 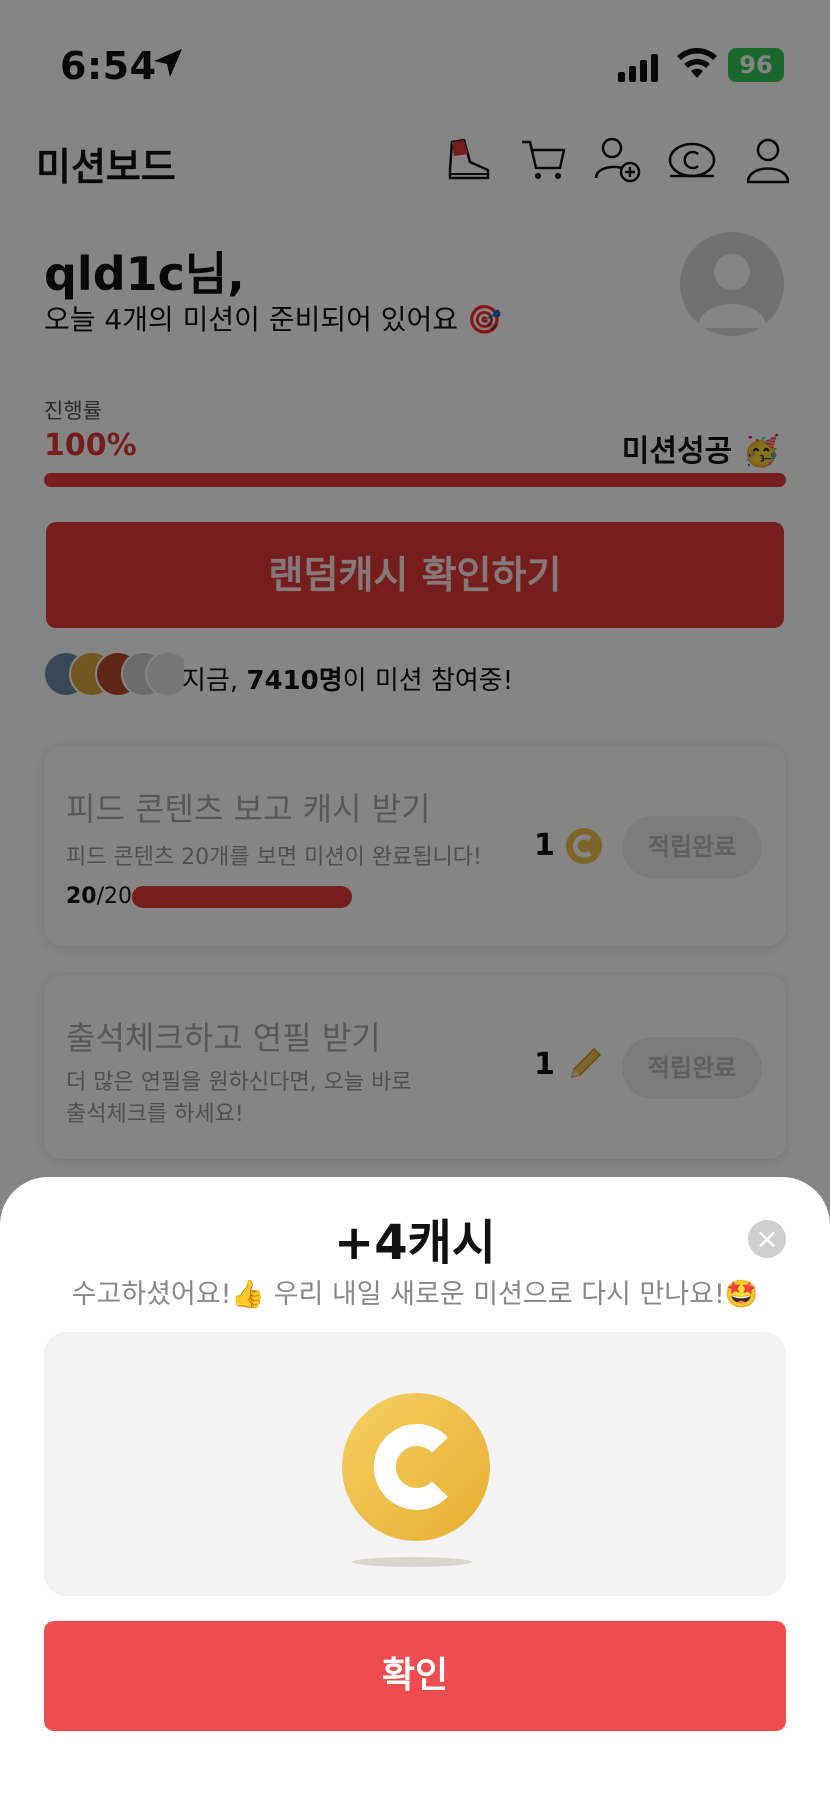 I want to click on close-icon: ×, so click(x=767, y=1238).